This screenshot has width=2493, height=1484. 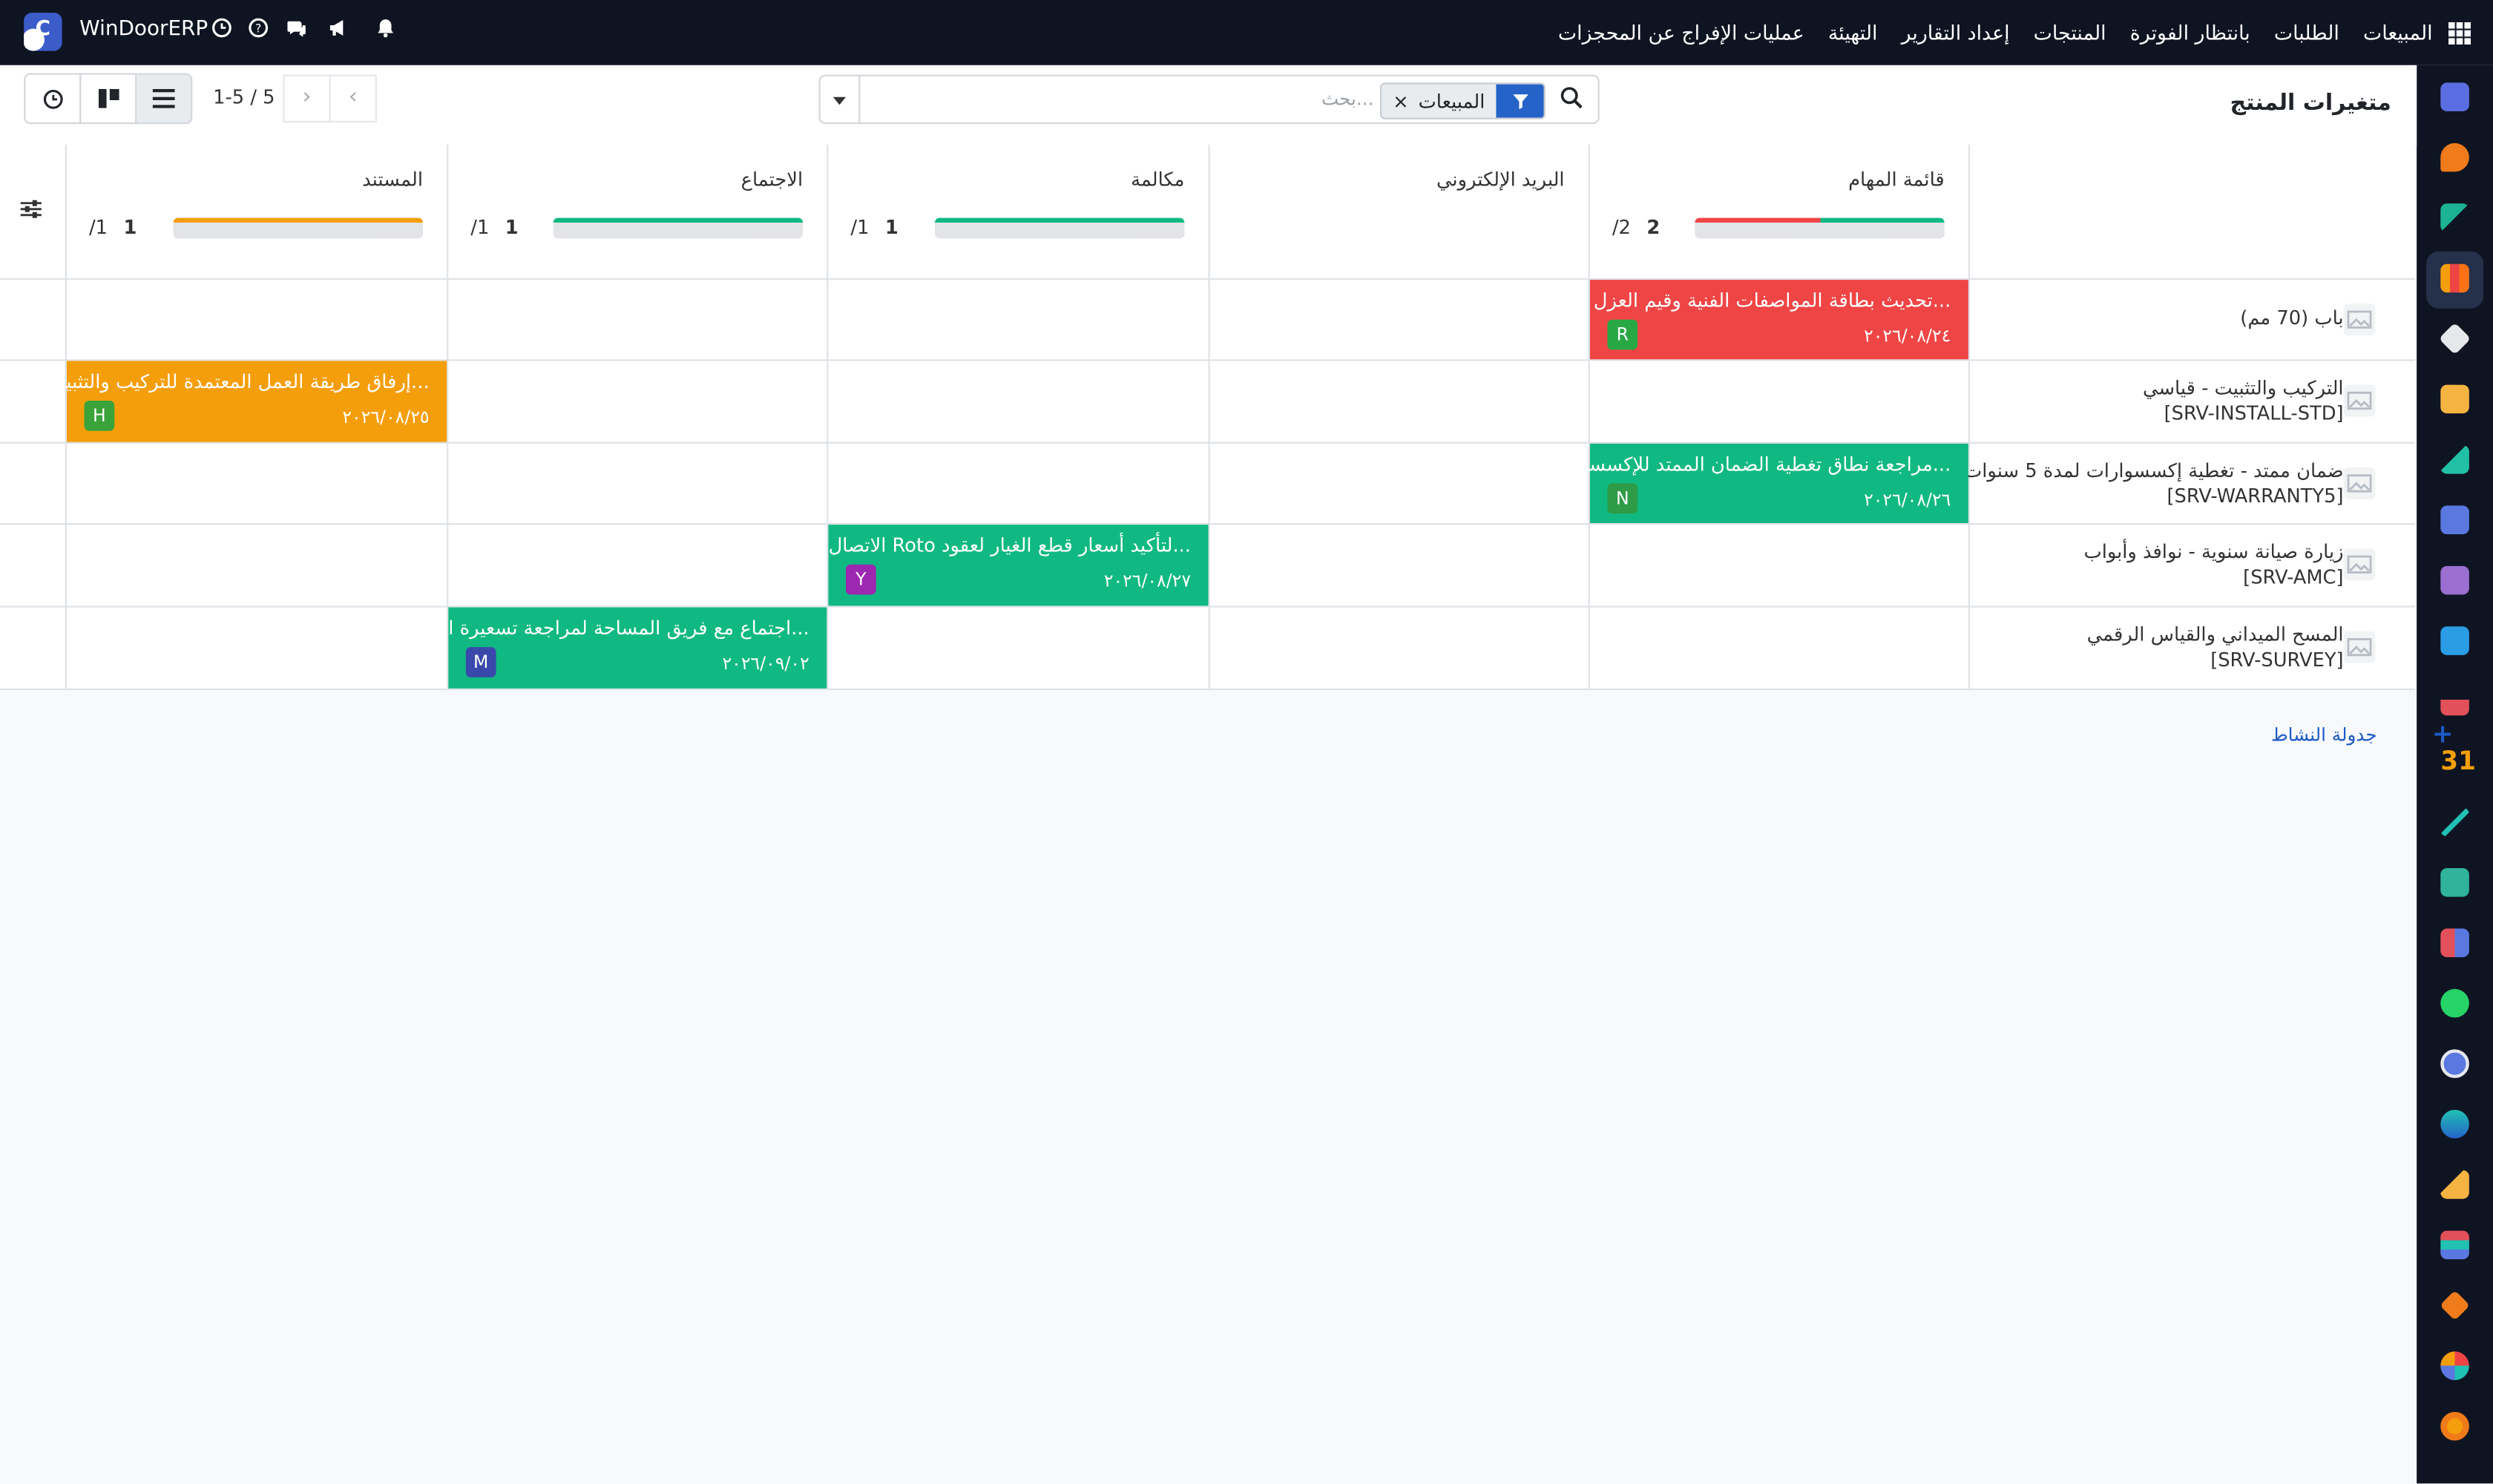 What do you see at coordinates (386, 417) in the screenshot?
I see `activity-date: ٢٠٢٦/٠٨/٢٥` at bounding box center [386, 417].